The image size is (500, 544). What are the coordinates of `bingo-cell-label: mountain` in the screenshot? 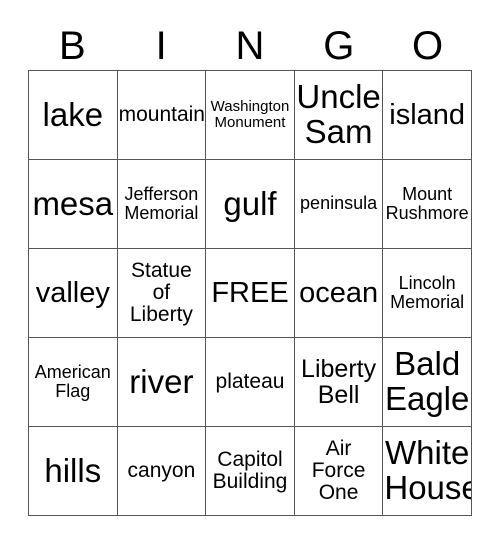 It's located at (161, 114).